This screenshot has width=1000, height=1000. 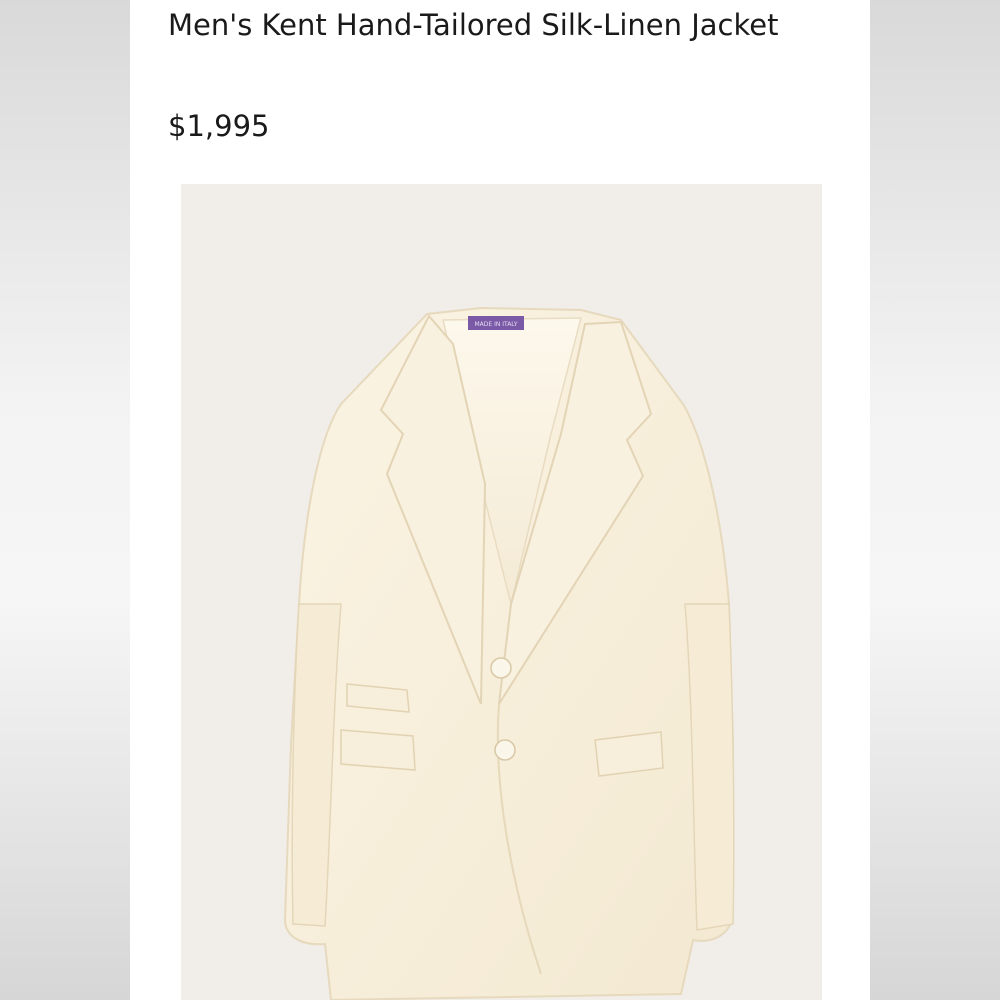 I want to click on left-flap-pocket, so click(x=378, y=750).